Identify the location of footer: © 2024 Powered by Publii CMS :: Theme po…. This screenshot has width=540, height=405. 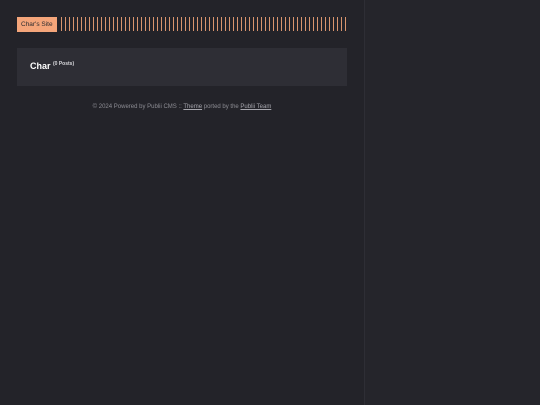
(182, 107).